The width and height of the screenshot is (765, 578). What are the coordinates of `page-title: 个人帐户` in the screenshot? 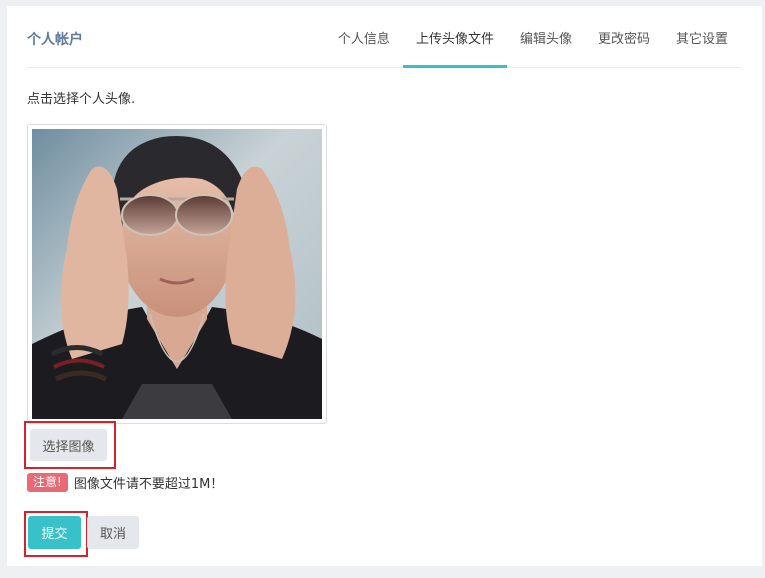 It's located at (55, 40).